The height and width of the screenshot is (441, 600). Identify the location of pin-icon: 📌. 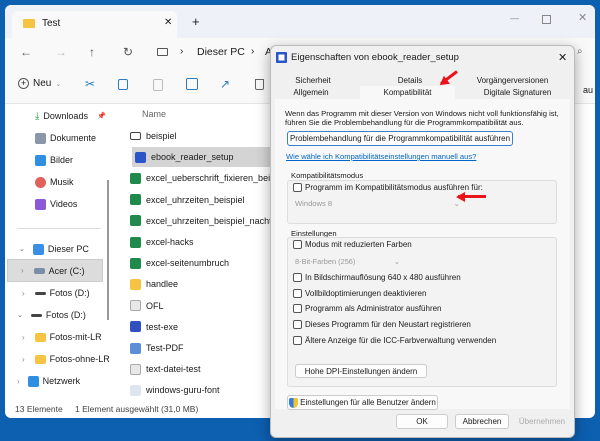
(101, 116).